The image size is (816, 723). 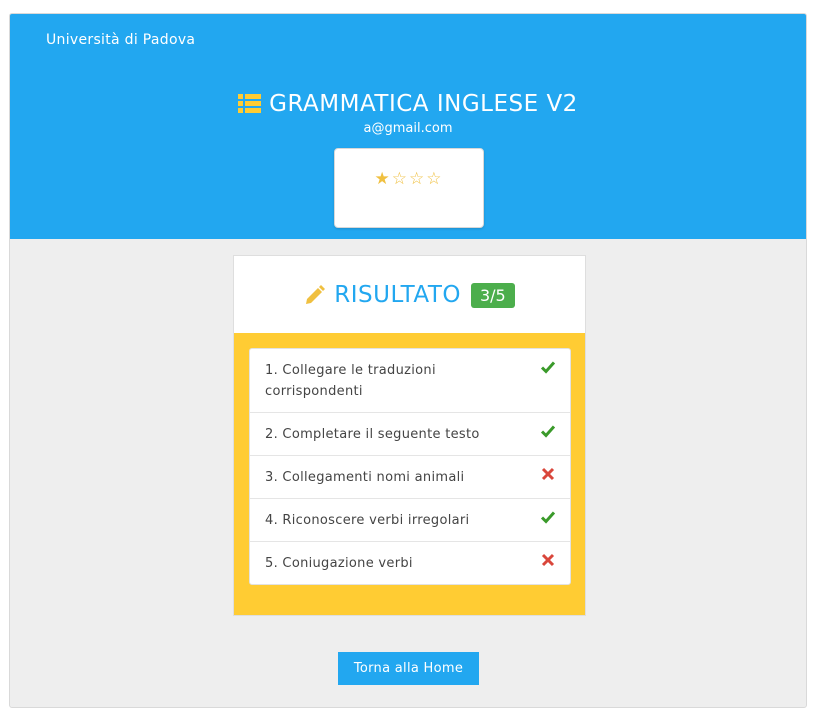 What do you see at coordinates (316, 294) in the screenshot?
I see `pencil-icon` at bounding box center [316, 294].